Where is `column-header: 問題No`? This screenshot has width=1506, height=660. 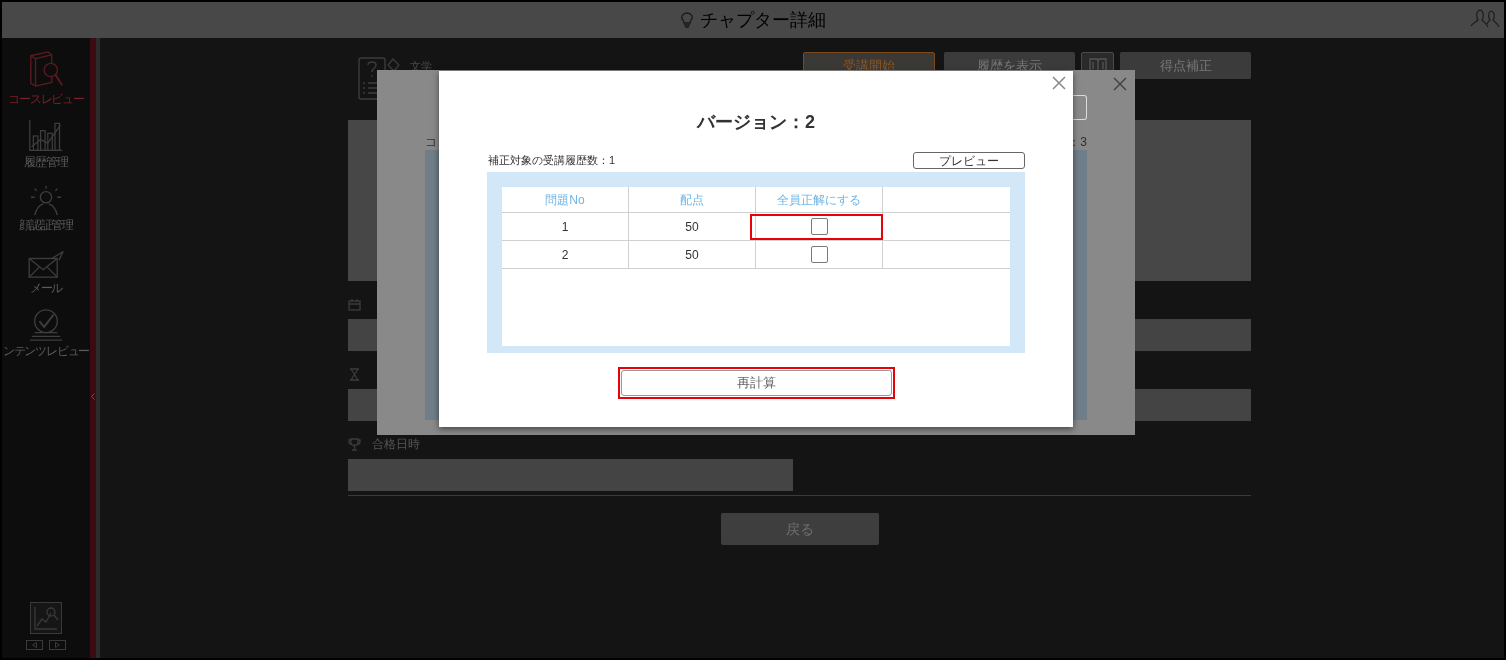
column-header: 問題No is located at coordinates (565, 200).